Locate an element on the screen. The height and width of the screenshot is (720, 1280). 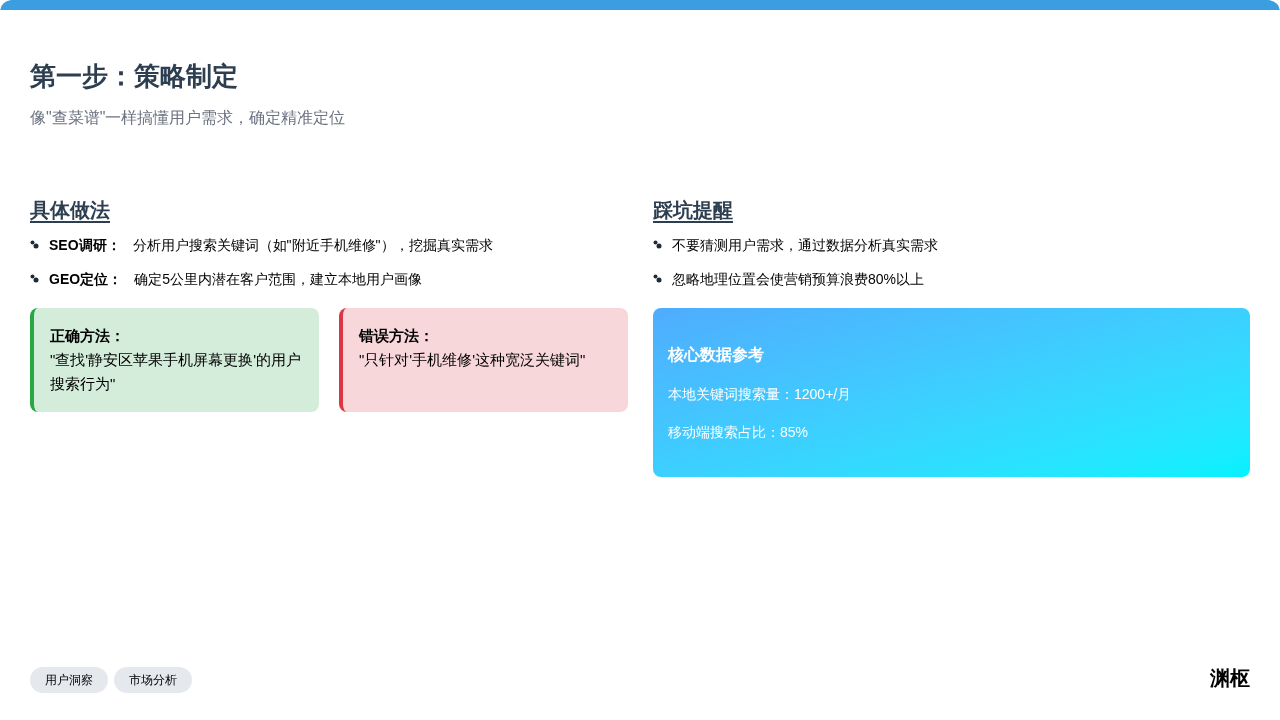
section-heading: 踩坑提醒 is located at coordinates (693, 210).